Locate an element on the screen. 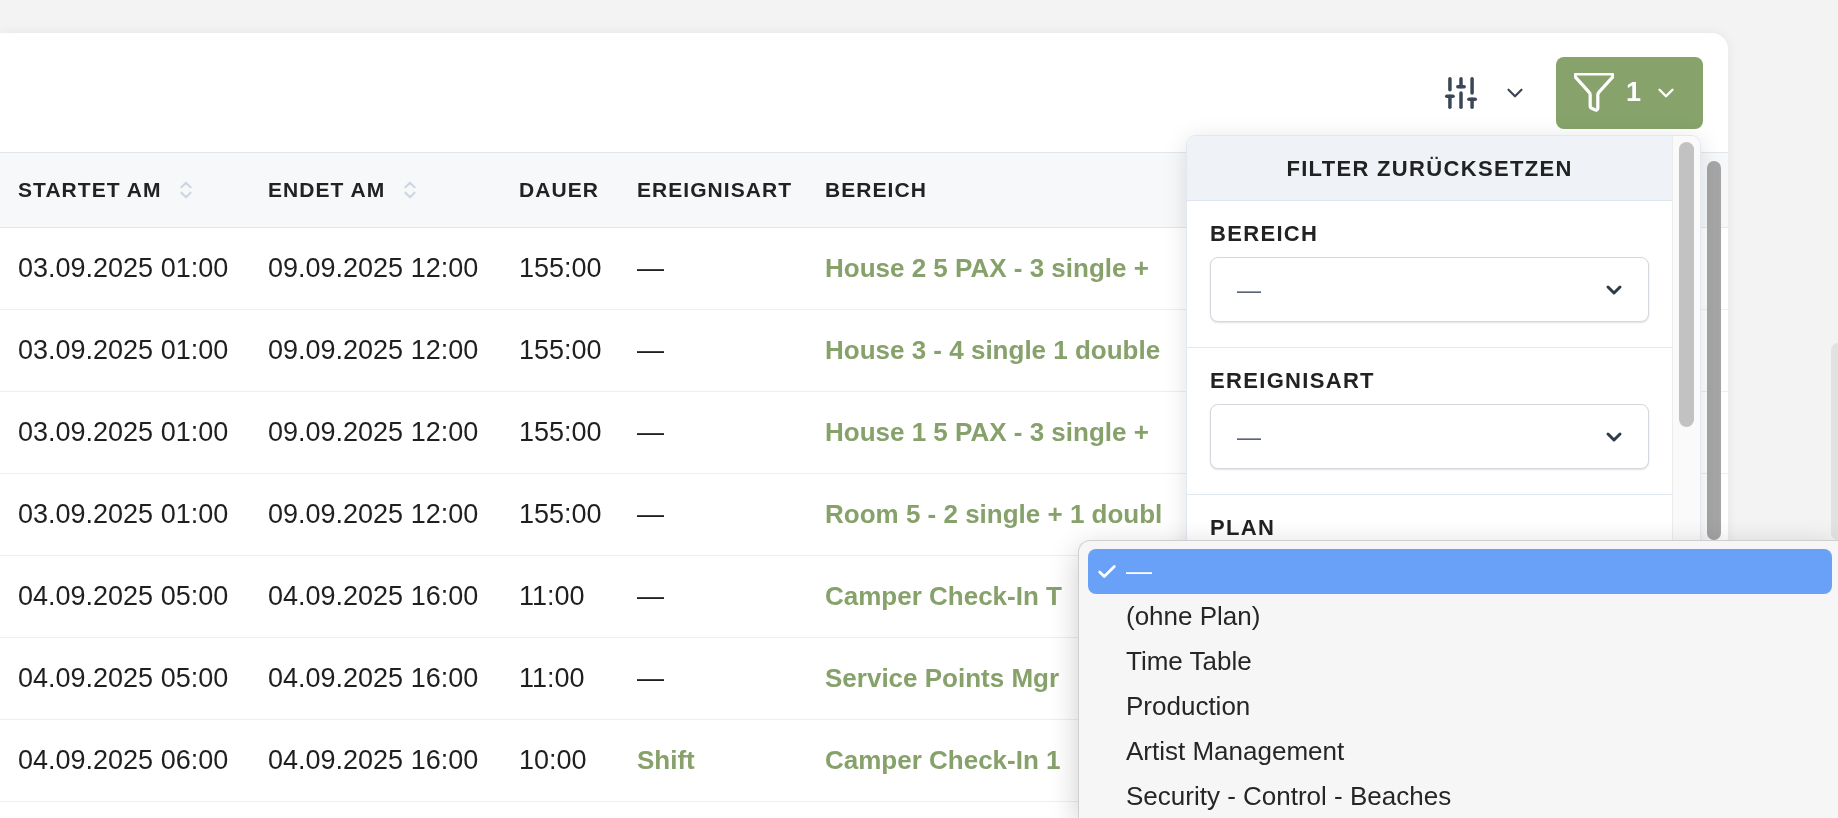 The width and height of the screenshot is (1838, 818). table-cell: 10:00 is located at coordinates (553, 760).